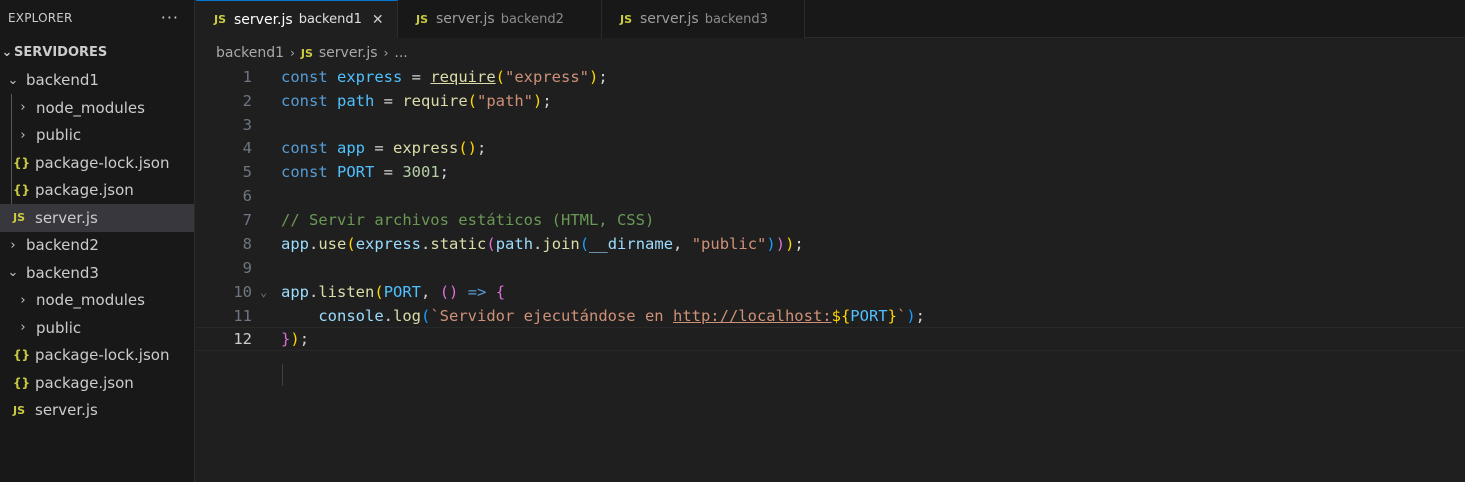 The height and width of the screenshot is (482, 1465). I want to click on tree-folder-backend3: ⌄ backend3, so click(97, 273).